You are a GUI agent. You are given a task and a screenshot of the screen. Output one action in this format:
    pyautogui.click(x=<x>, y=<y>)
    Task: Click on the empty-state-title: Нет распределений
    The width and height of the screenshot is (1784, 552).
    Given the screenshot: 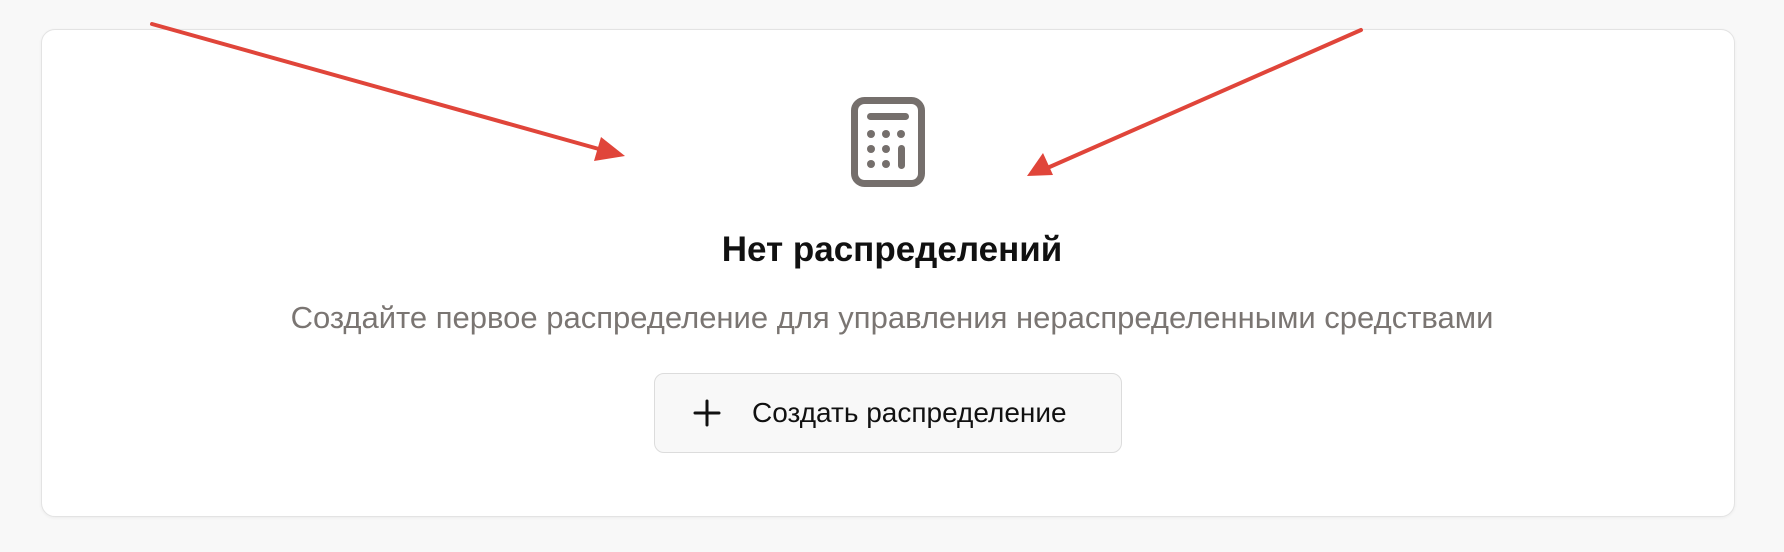 What is the action you would take?
    pyautogui.click(x=892, y=249)
    